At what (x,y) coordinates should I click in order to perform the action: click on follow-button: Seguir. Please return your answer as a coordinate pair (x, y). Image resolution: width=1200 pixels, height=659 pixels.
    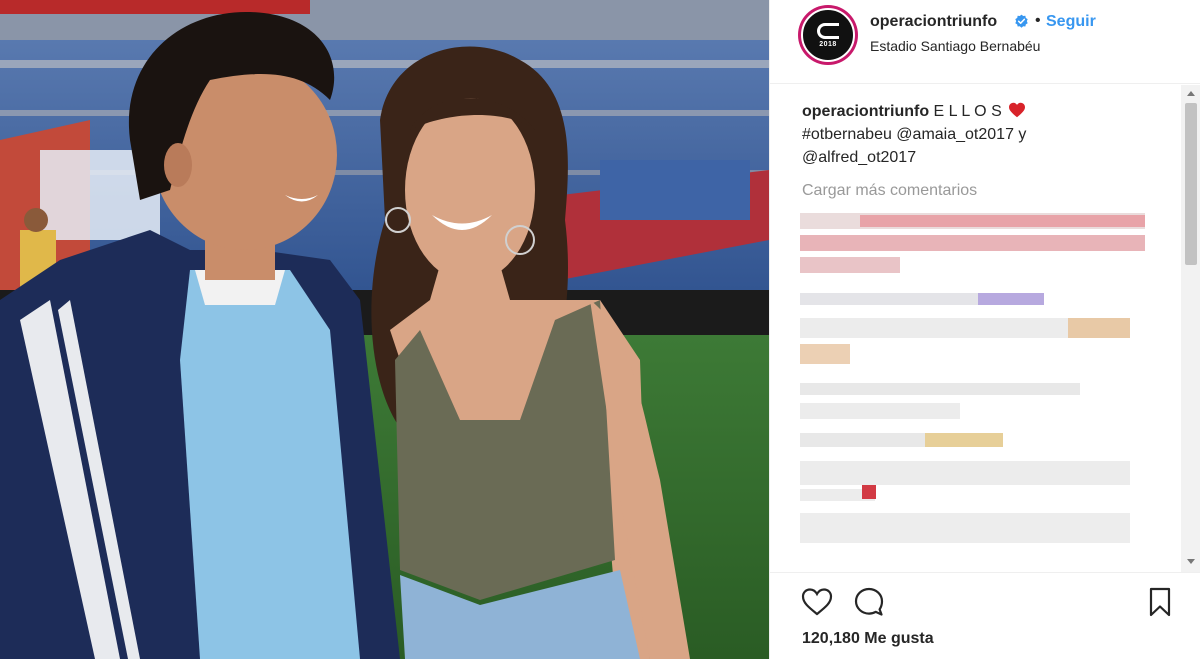
    Looking at the image, I should click on (1071, 22).